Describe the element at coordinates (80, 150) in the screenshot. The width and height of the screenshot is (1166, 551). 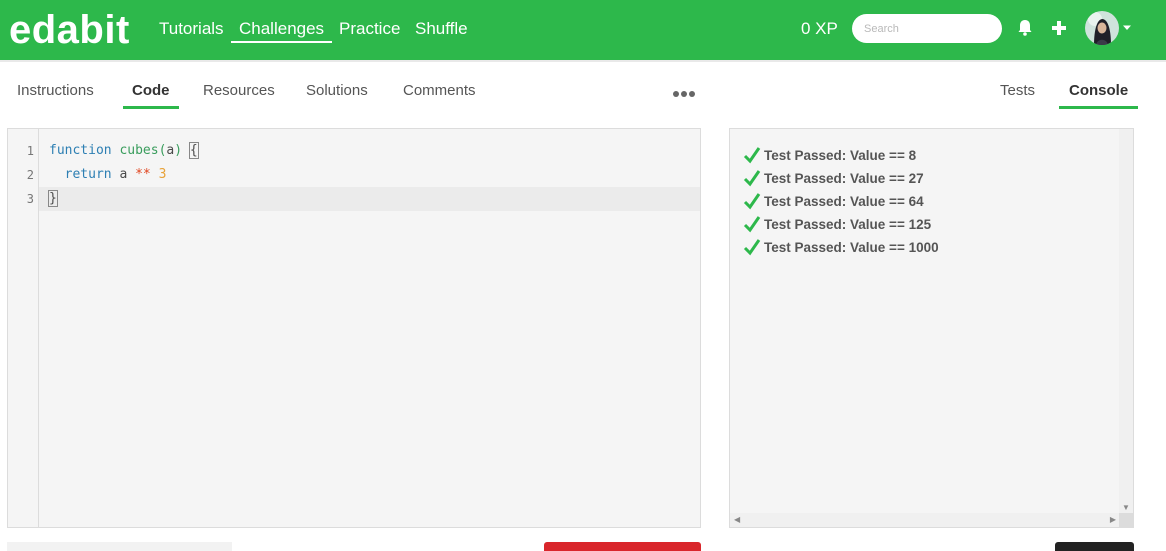
I see `code-keyword: function` at that location.